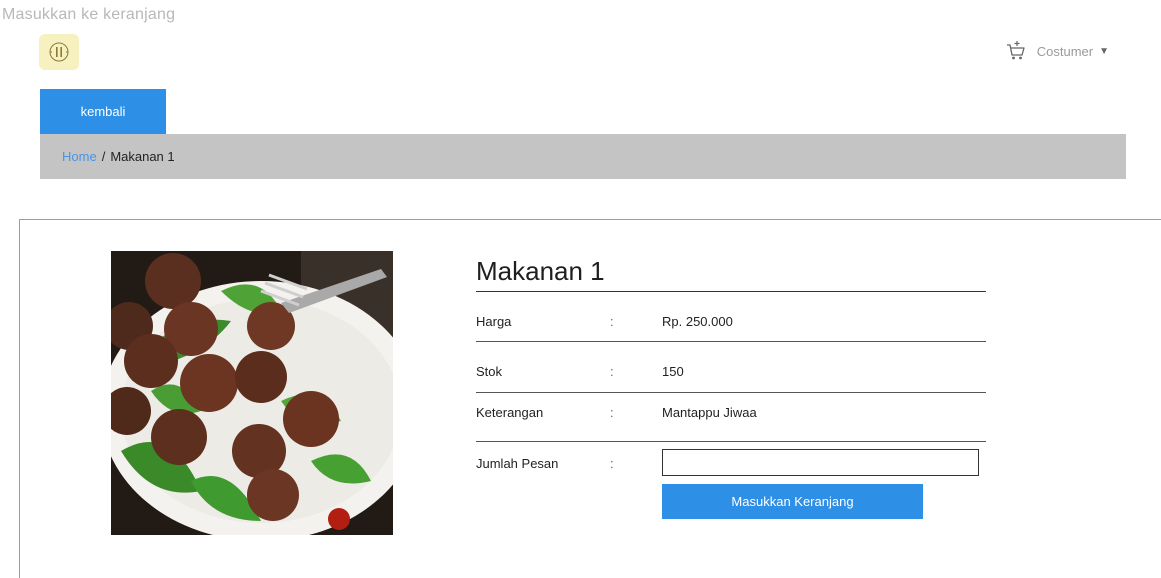 This screenshot has height=578, width=1161. What do you see at coordinates (731, 291) in the screenshot?
I see `title-divider` at bounding box center [731, 291].